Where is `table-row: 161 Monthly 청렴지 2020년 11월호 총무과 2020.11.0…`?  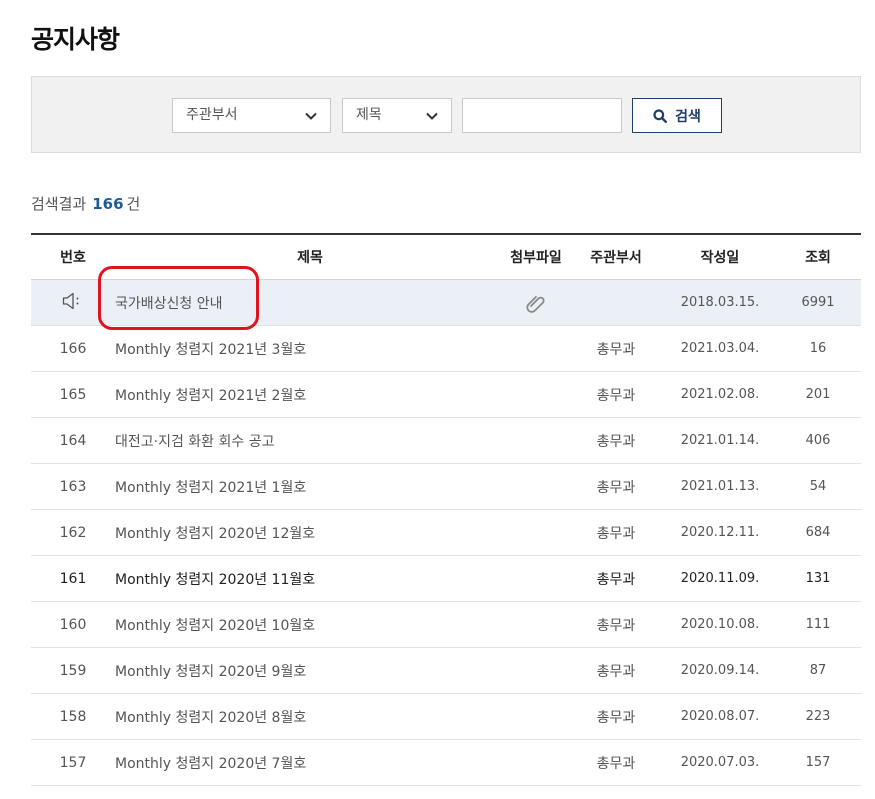 table-row: 161 Monthly 청렴지 2020년 11월호 총무과 2020.11.0… is located at coordinates (446, 579).